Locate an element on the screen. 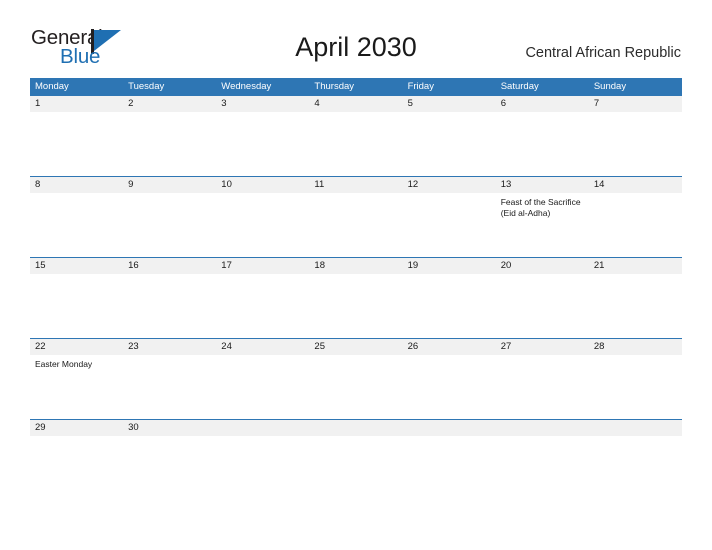 This screenshot has height=550, width=712. day-number: 3 is located at coordinates (262, 104).